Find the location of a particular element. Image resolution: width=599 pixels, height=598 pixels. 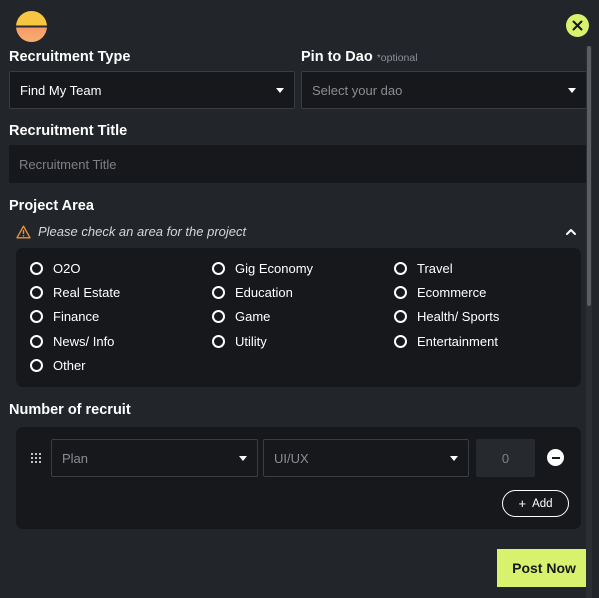

recruit-category-placeholder: Plan is located at coordinates (75, 458).